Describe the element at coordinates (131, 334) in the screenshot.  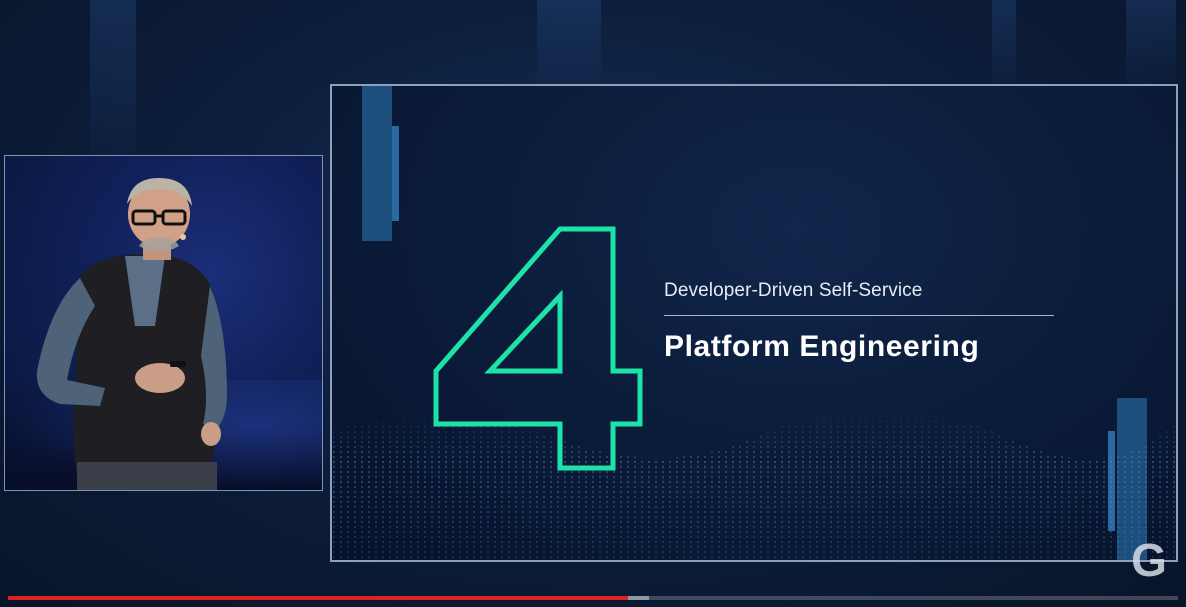
I see `presenter-figure` at that location.